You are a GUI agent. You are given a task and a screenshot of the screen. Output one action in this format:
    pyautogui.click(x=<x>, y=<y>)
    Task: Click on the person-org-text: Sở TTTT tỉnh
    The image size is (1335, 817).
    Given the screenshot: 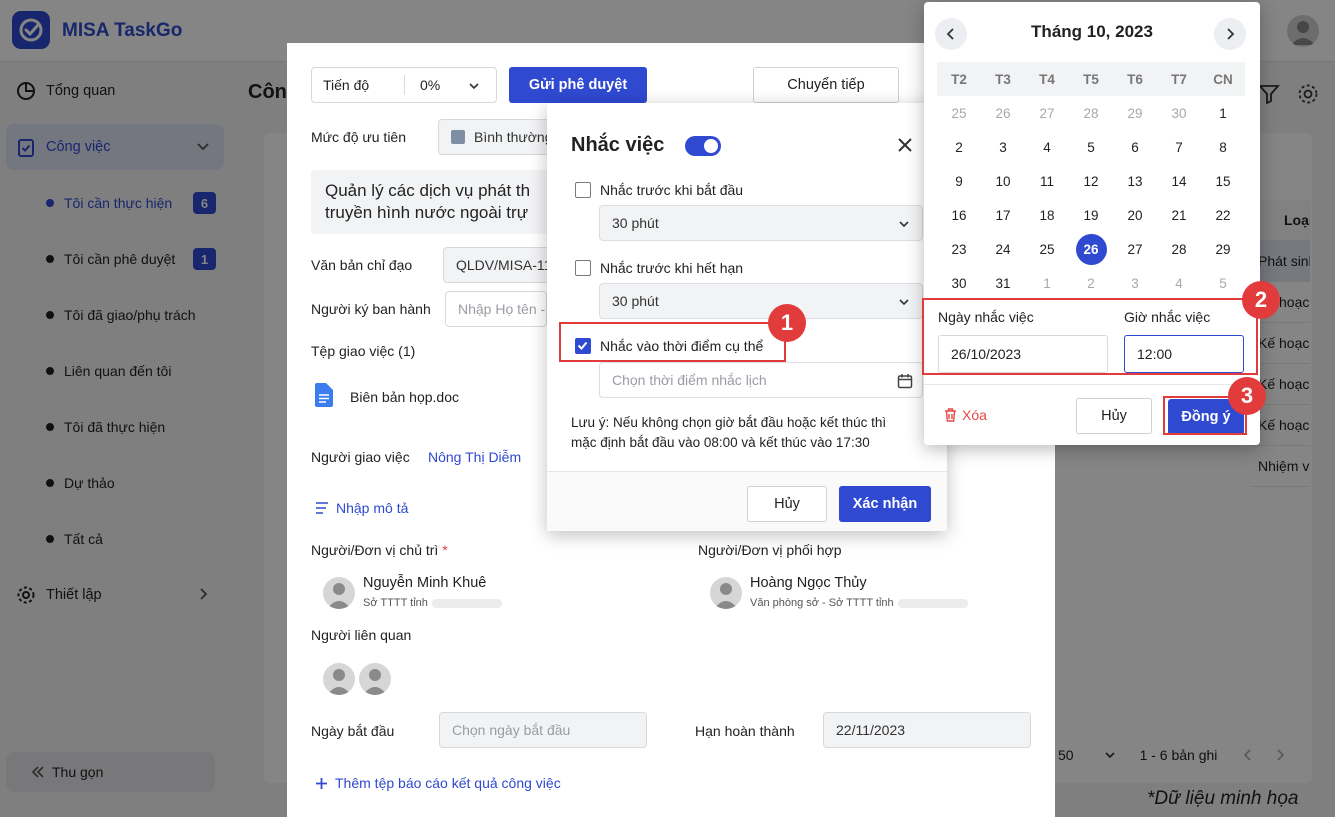 What is the action you would take?
    pyautogui.click(x=395, y=603)
    